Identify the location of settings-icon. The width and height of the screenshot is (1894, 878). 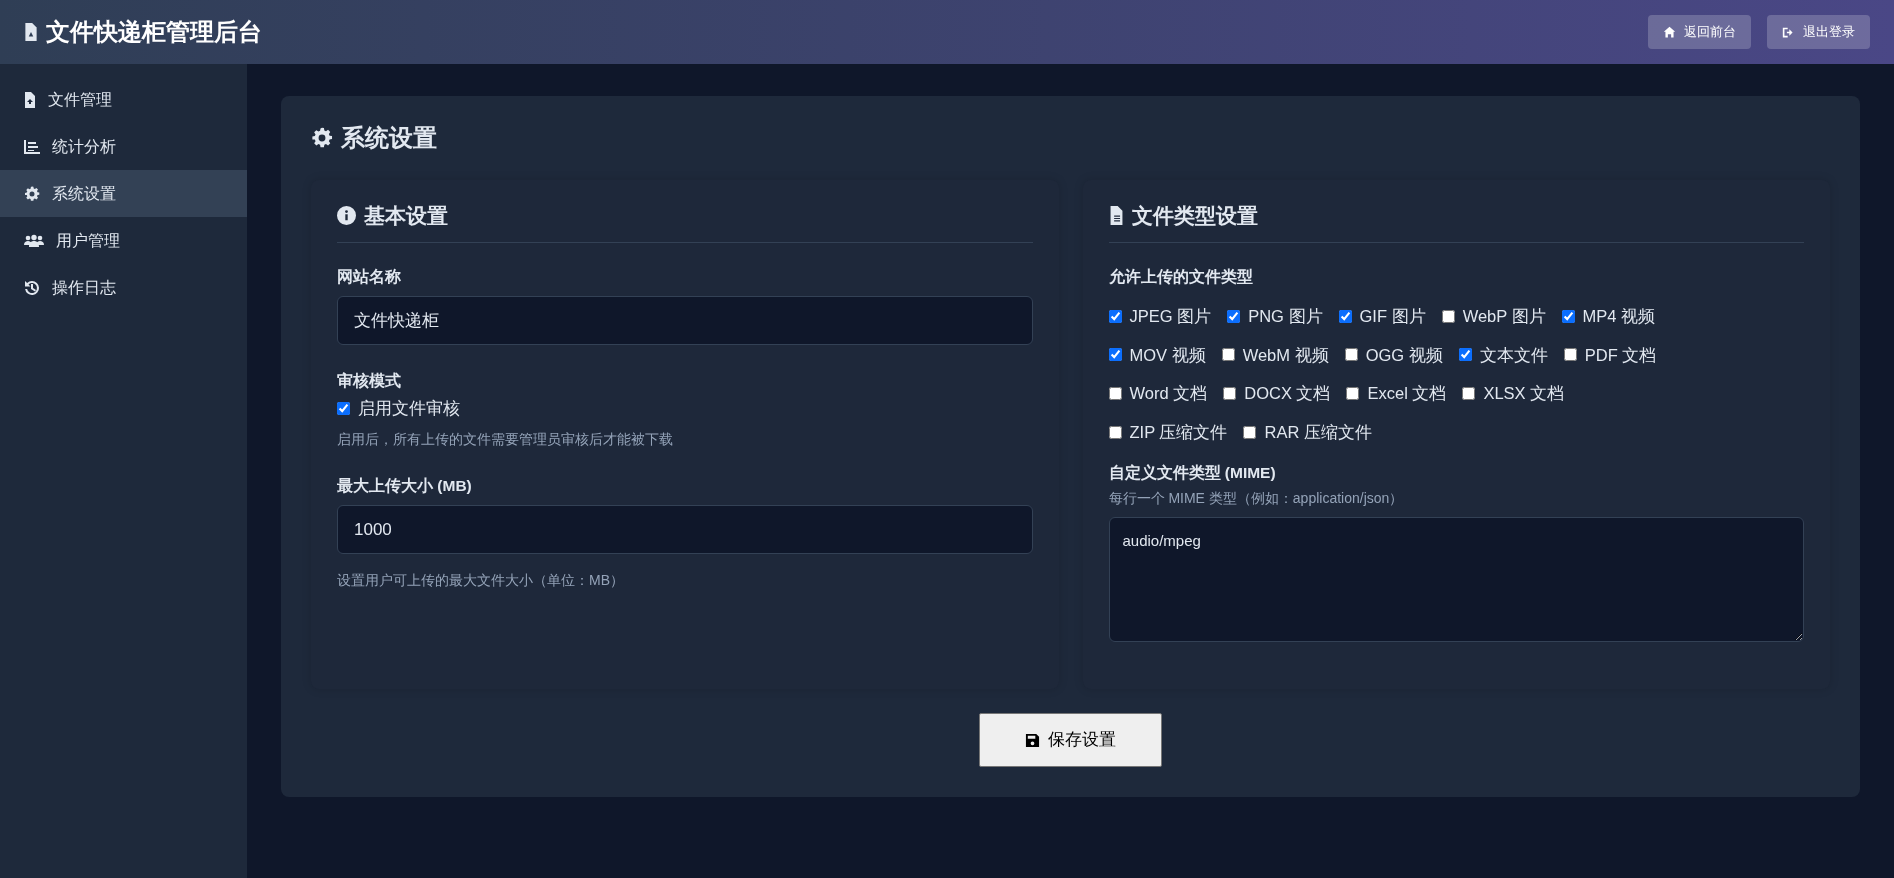
(322, 138).